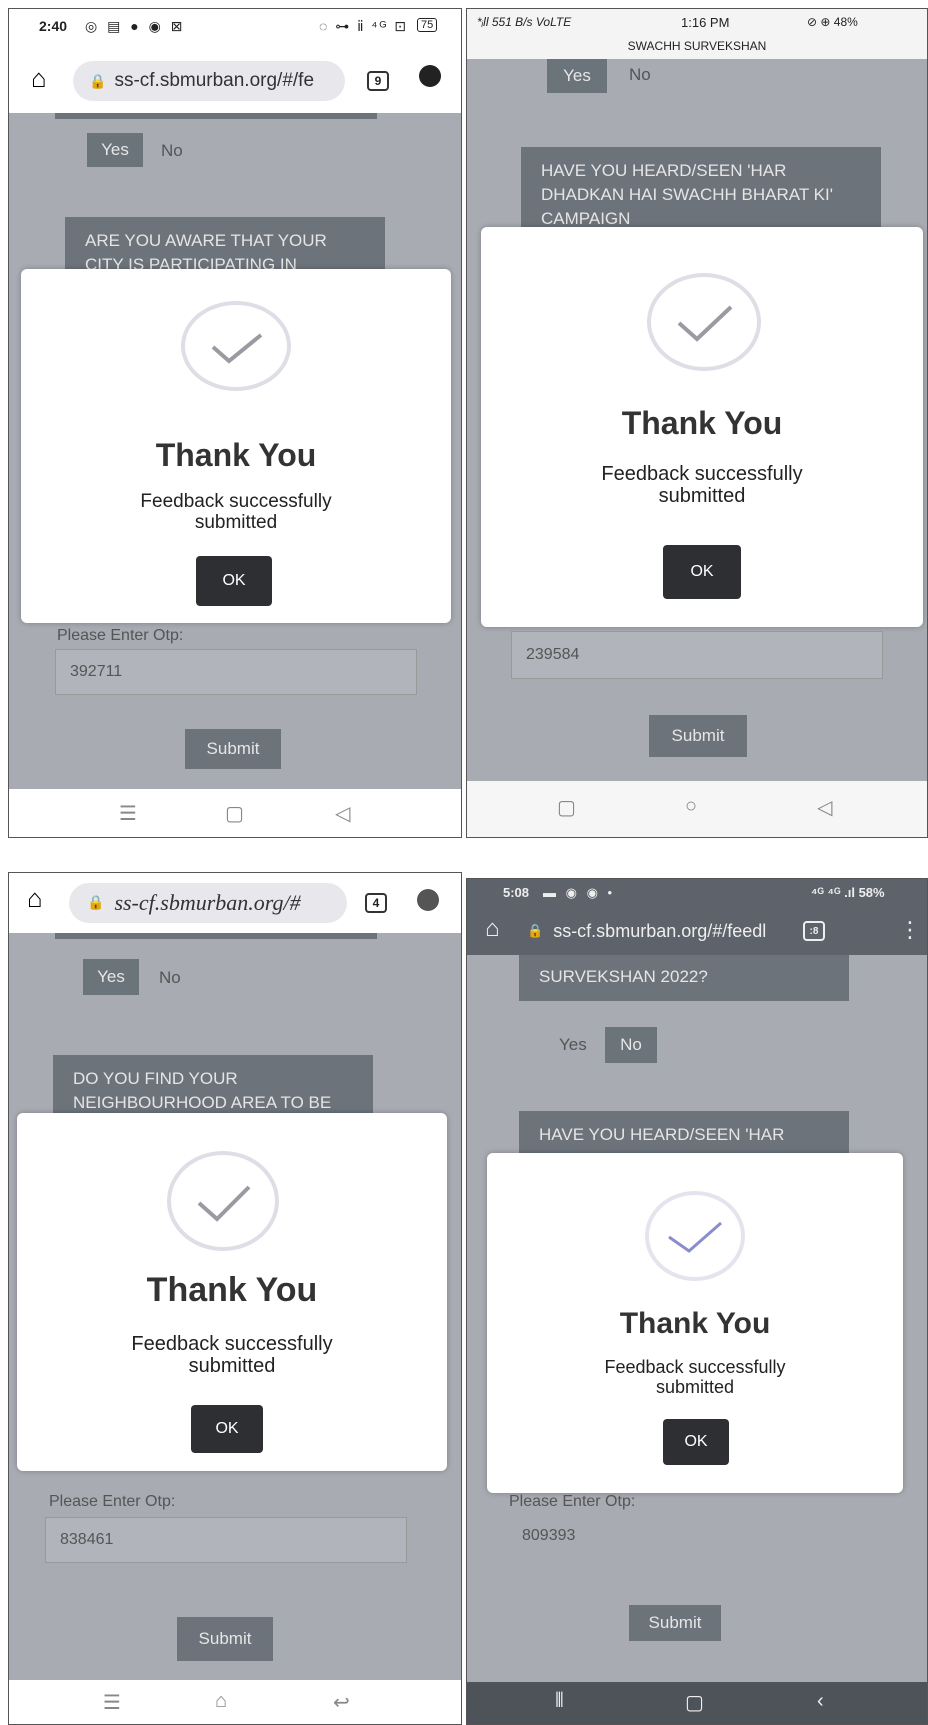  I want to click on system-icons: ⊘ ⊕ 48%, so click(832, 22).